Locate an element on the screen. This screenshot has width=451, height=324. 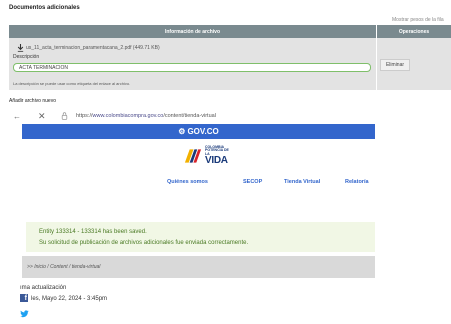
download-icon is located at coordinates (20, 48).